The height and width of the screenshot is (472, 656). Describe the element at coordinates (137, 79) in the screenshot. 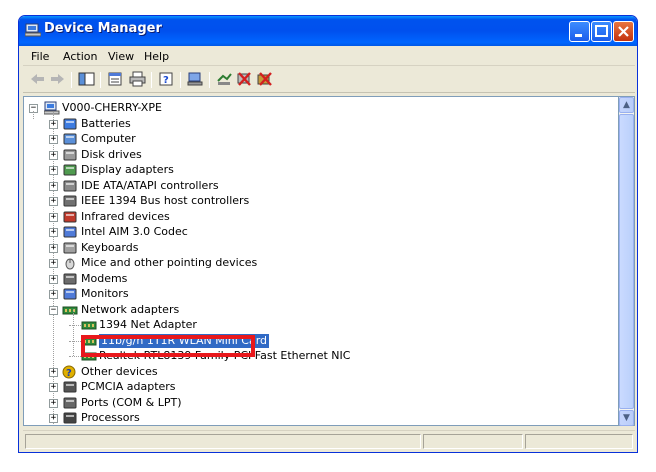

I see `print-icon` at that location.